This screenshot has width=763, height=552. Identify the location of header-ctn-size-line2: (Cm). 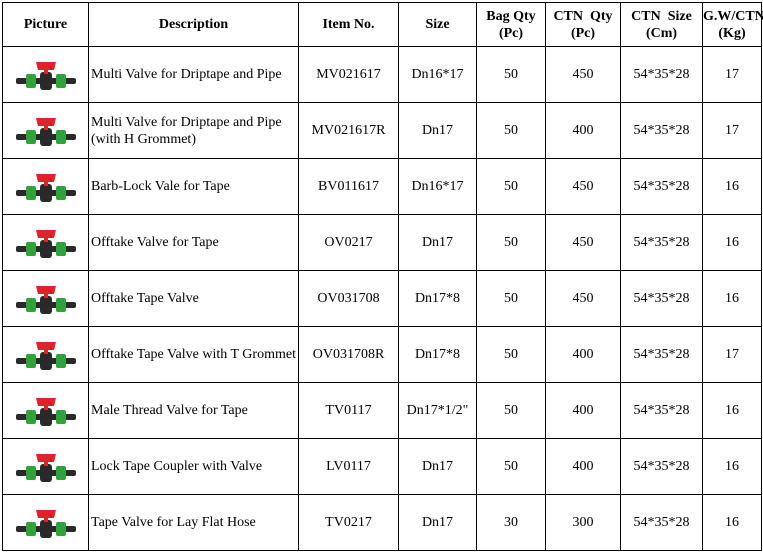
(661, 33).